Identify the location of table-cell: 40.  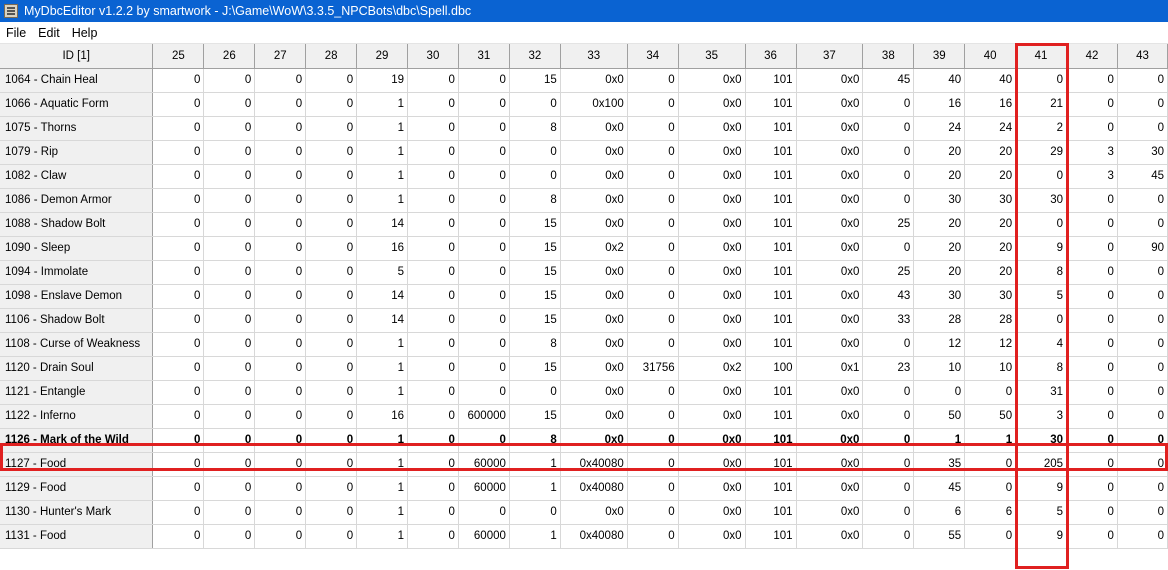
(990, 80).